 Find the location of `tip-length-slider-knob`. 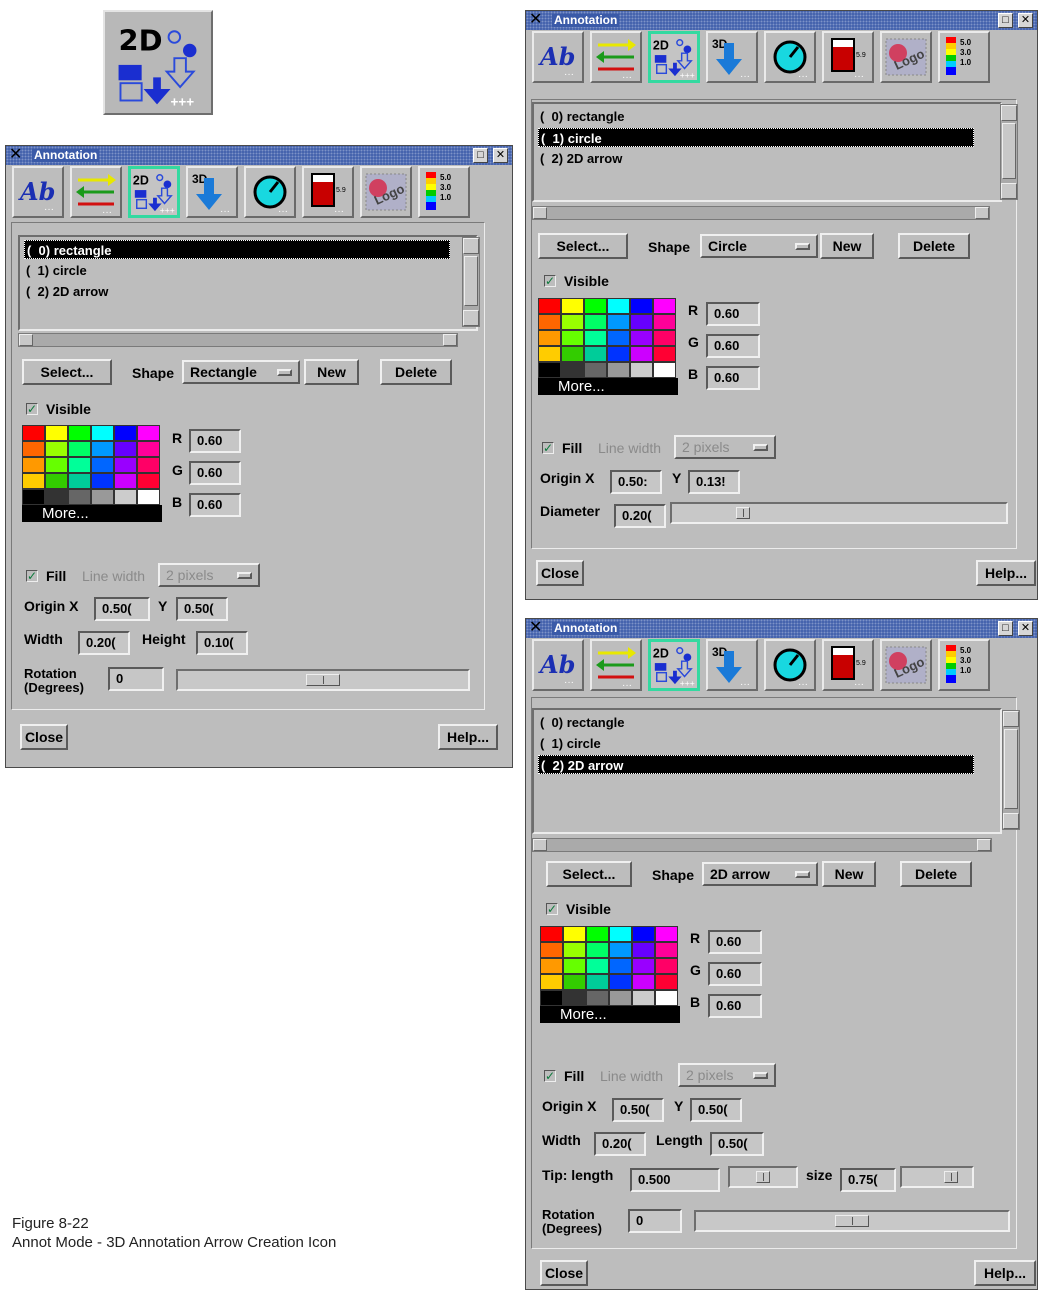

tip-length-slider-knob is located at coordinates (763, 1177).